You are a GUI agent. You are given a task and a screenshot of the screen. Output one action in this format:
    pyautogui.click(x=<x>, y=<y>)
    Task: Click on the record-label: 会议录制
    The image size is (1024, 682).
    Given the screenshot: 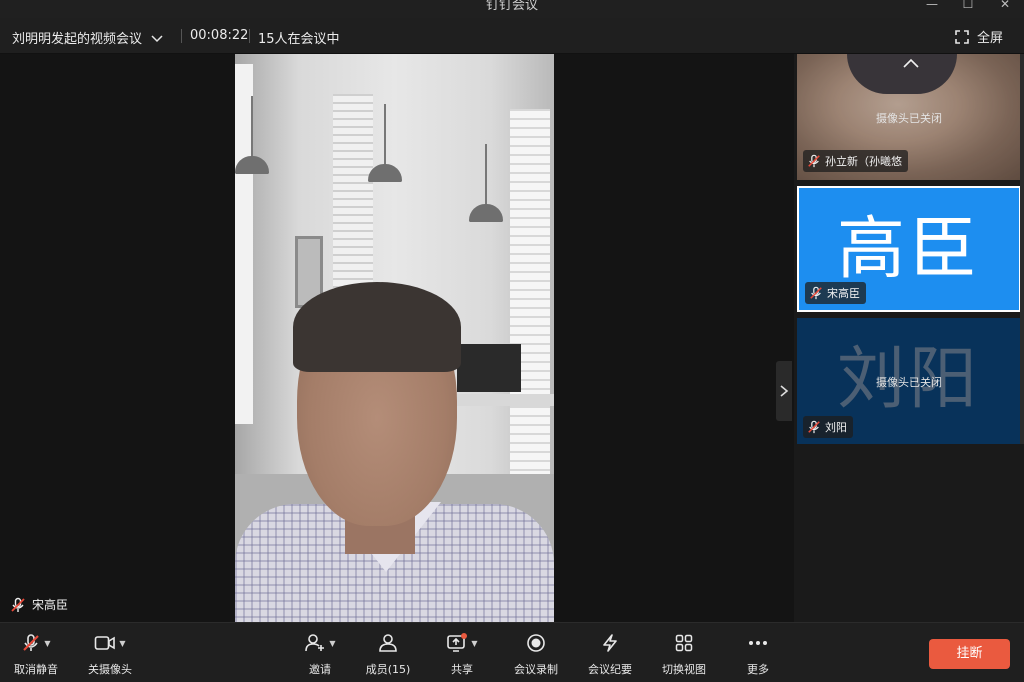 What is the action you would take?
    pyautogui.click(x=536, y=669)
    